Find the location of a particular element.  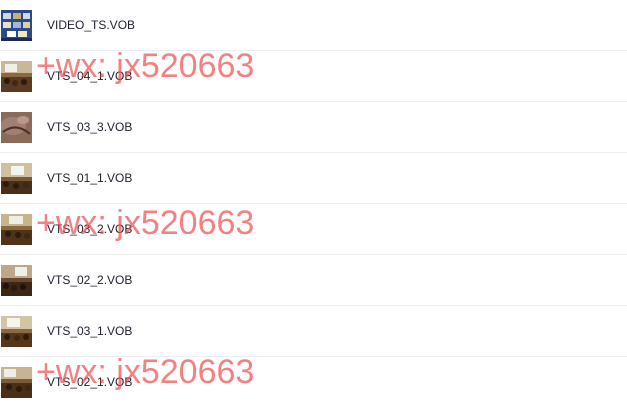

file-name: VTS_02_2.VOB is located at coordinates (90, 280).